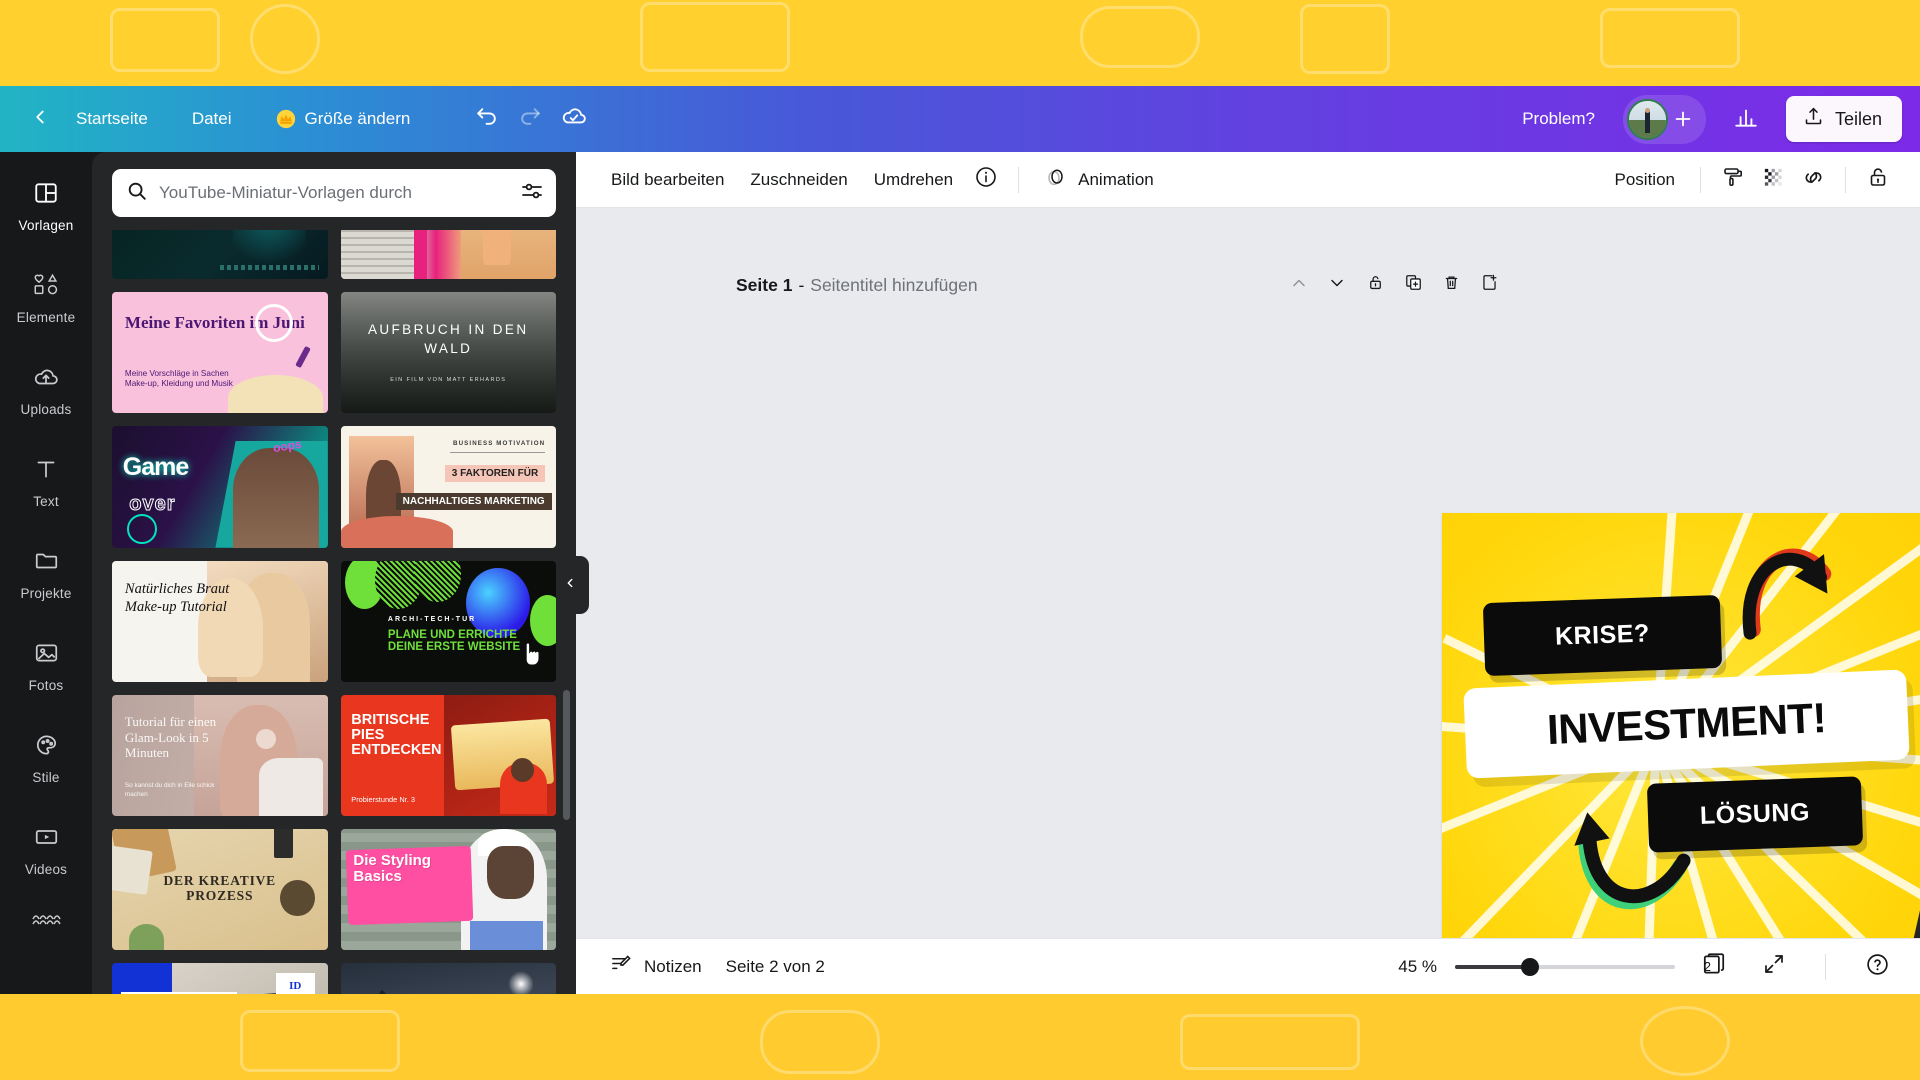  Describe the element at coordinates (46, 666) in the screenshot. I see `sidebar-item-fotos: Fotos` at that location.